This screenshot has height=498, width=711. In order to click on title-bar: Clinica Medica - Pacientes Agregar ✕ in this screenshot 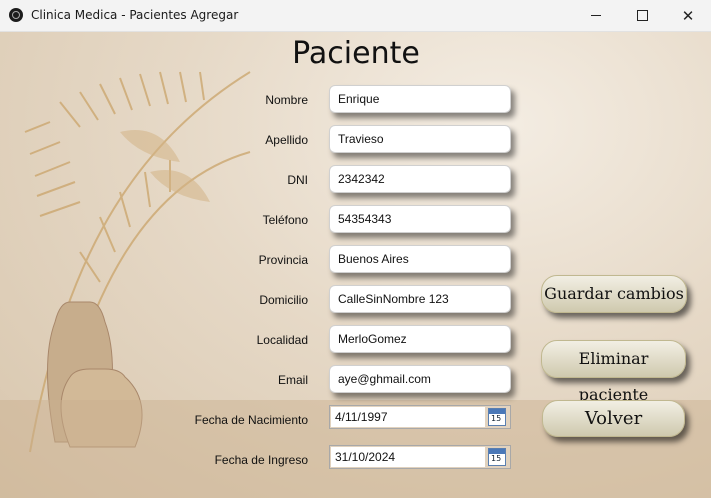, I will do `click(355, 16)`.